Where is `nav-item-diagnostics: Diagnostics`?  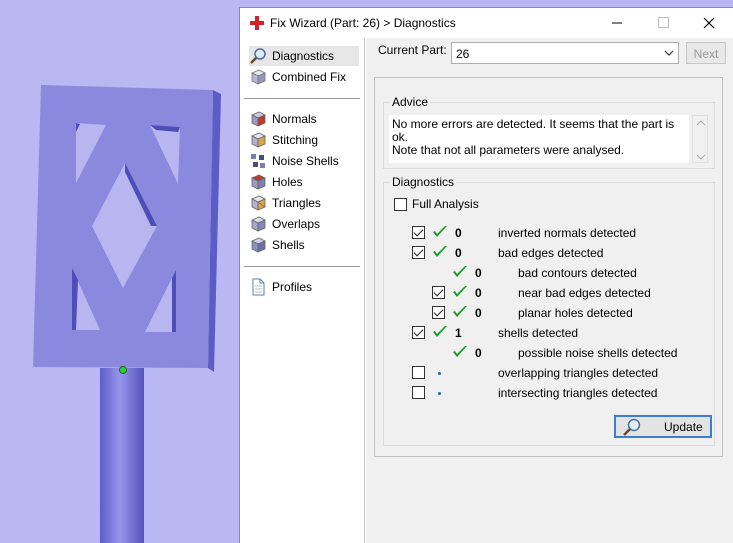 nav-item-diagnostics: Diagnostics is located at coordinates (304, 56).